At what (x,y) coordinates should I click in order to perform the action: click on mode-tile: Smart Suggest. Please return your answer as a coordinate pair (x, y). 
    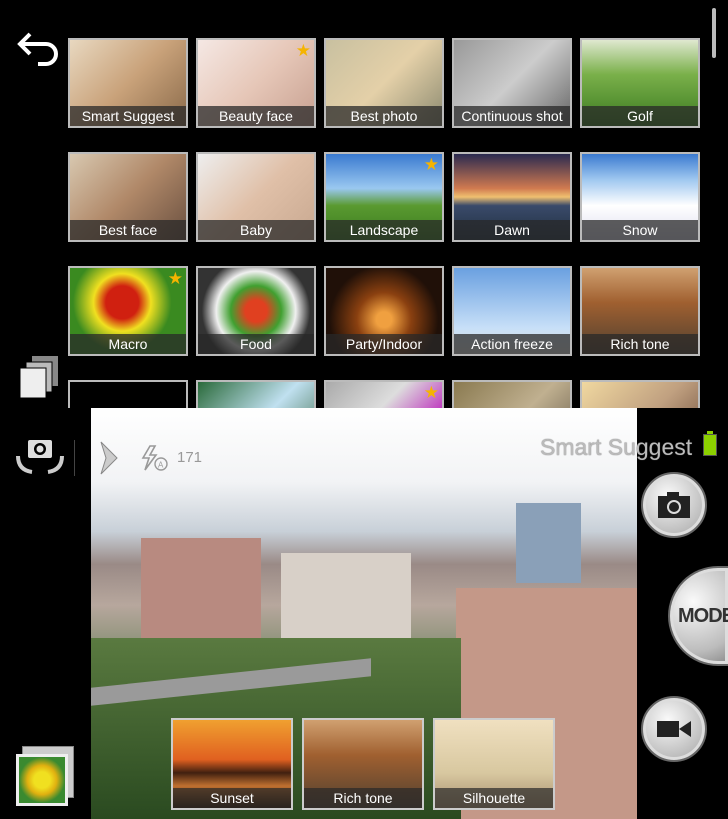
    Looking at the image, I should click on (128, 83).